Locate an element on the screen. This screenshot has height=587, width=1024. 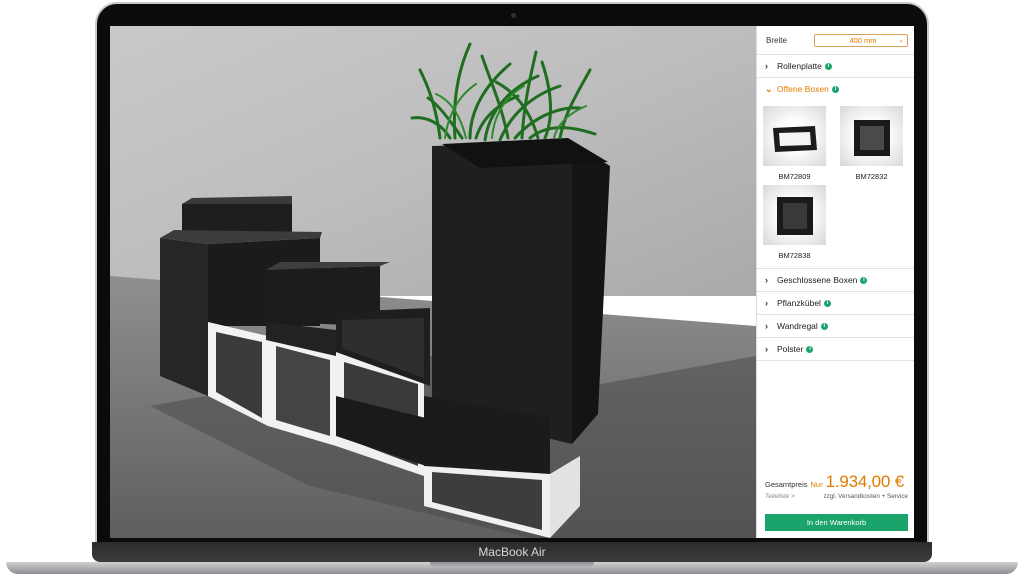
width-select-value: 400 mm is located at coordinates (863, 40).